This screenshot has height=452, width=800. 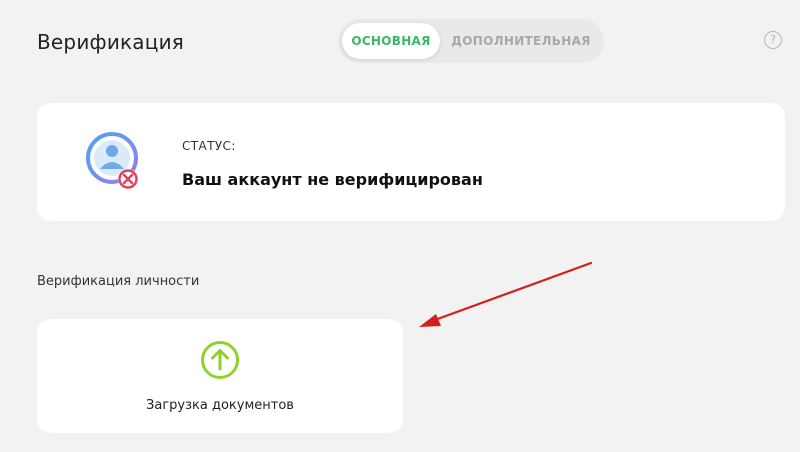 I want to click on tab-switcher: ОСНОВНАЯ ДОПОЛНИТЕЛЬНАЯ, so click(x=471, y=41).